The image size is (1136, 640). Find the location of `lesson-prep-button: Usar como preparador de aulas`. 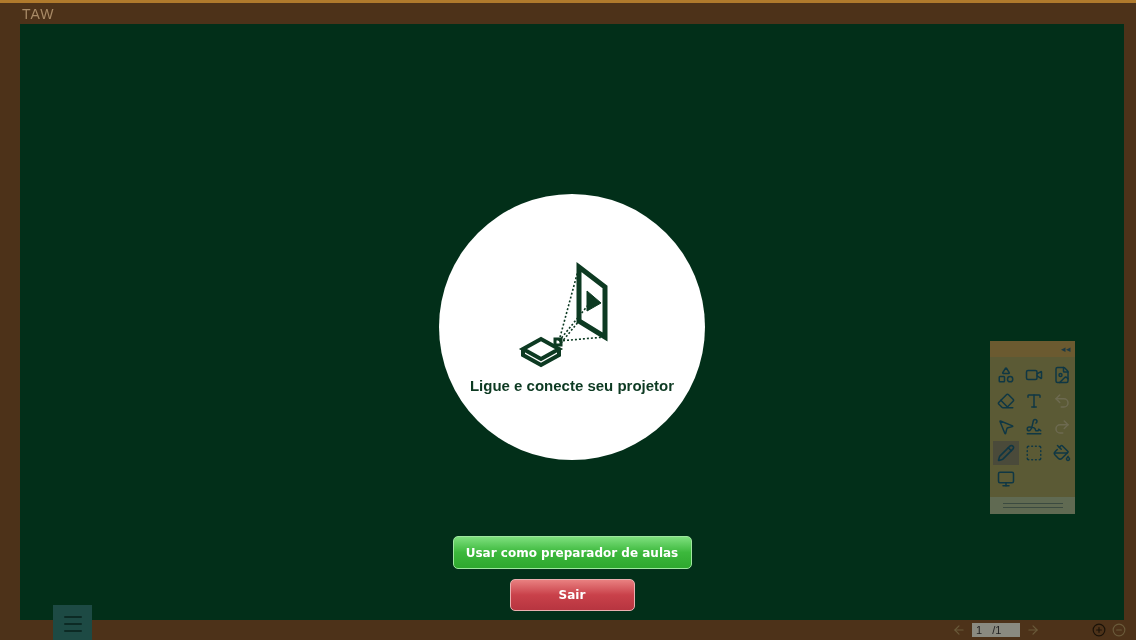

lesson-prep-button: Usar como preparador de aulas is located at coordinates (572, 552).